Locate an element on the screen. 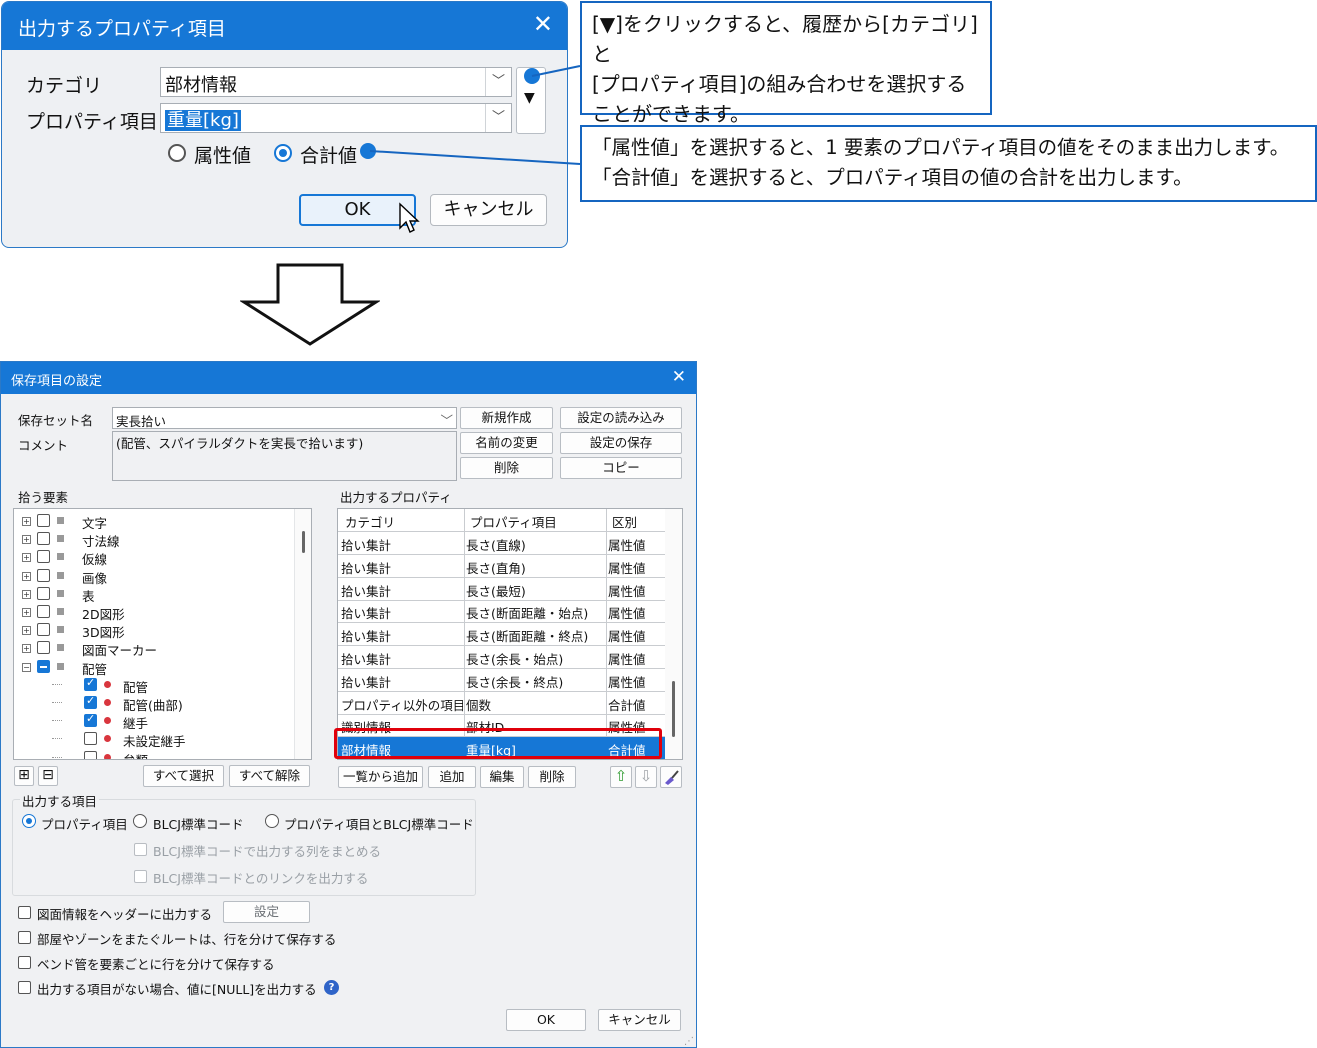 The image size is (1317, 1048). tree-item: + 画像 is located at coordinates (154, 576).